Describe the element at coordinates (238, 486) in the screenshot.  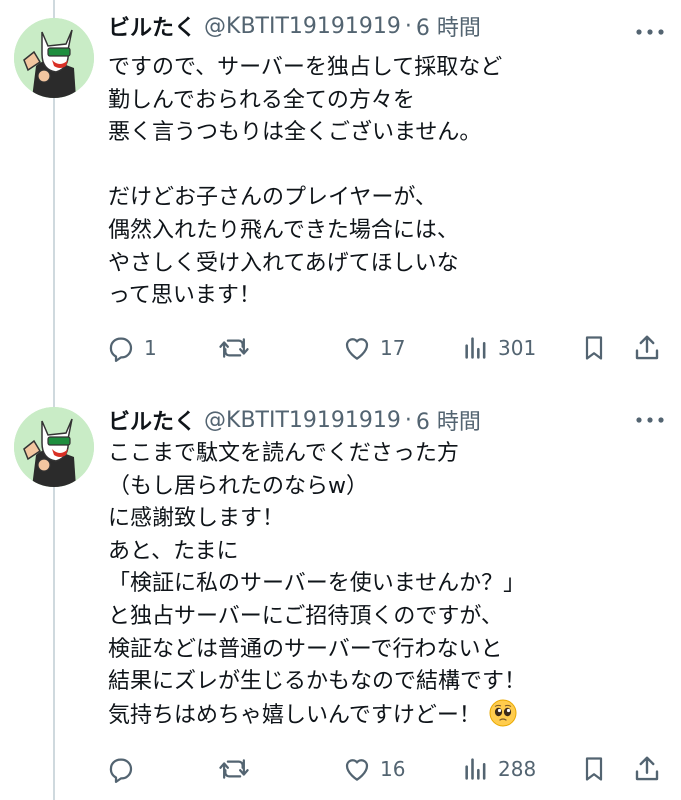
I see `tweet-text-line: （もし居られたのならw）` at that location.